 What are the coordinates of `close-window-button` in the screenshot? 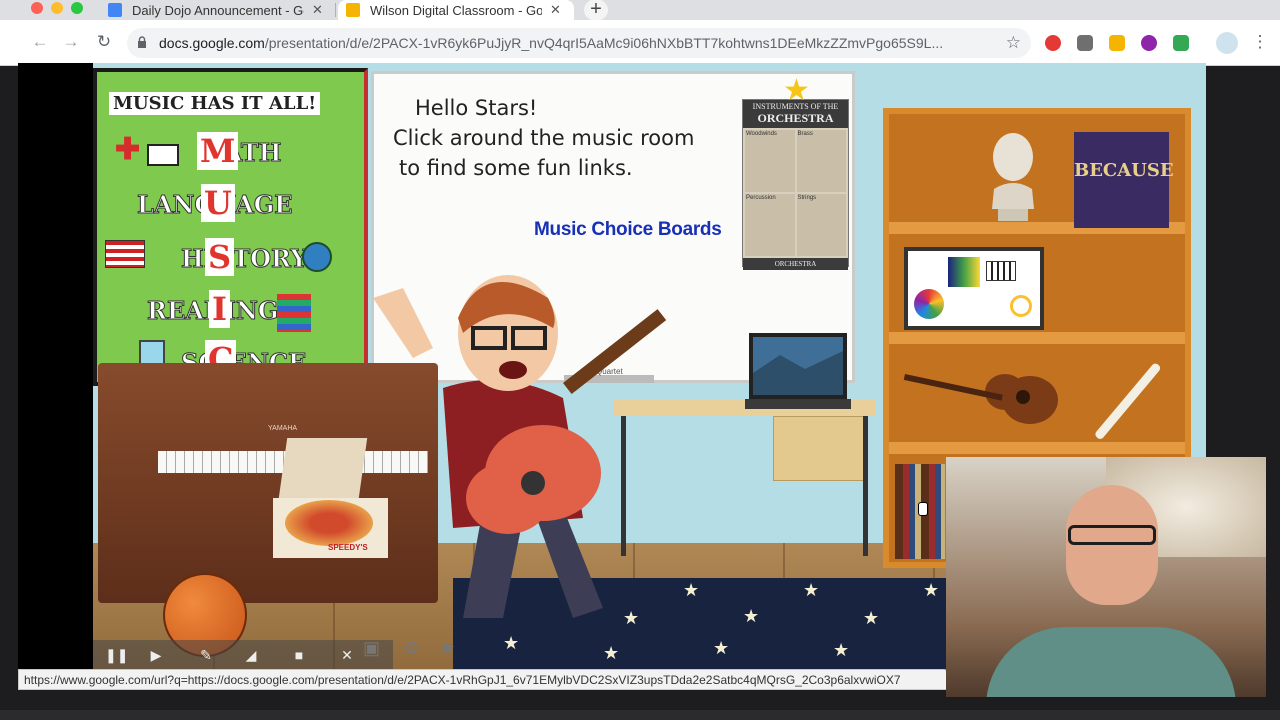 It's located at (37, 8).